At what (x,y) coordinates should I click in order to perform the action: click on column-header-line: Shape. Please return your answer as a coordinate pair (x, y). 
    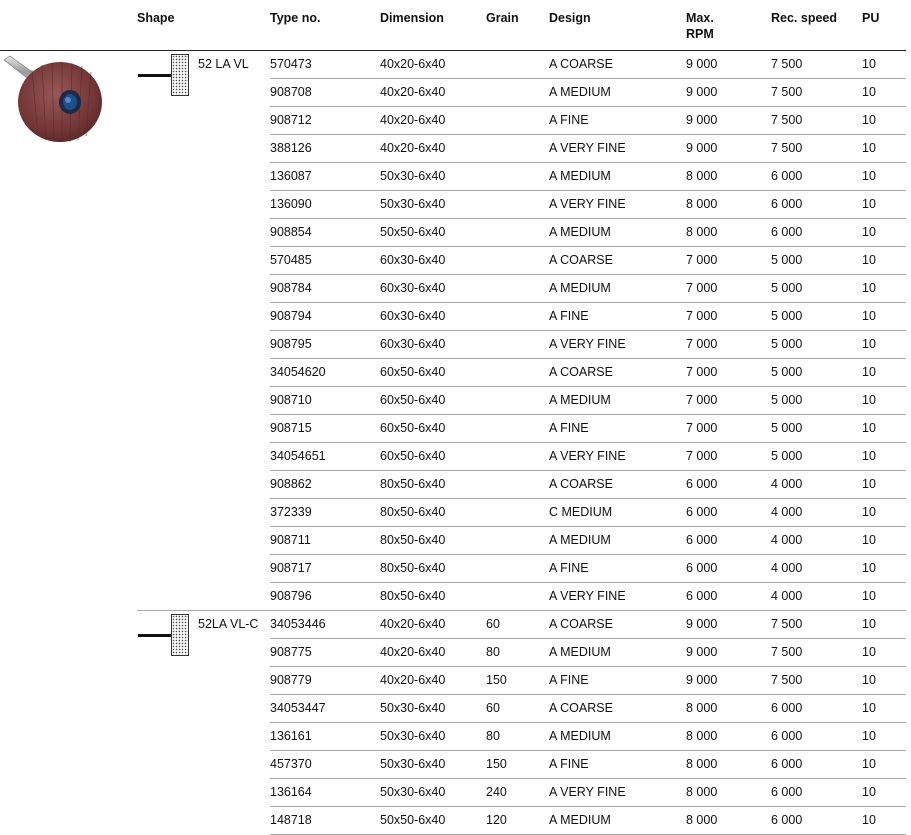
    Looking at the image, I should click on (156, 18).